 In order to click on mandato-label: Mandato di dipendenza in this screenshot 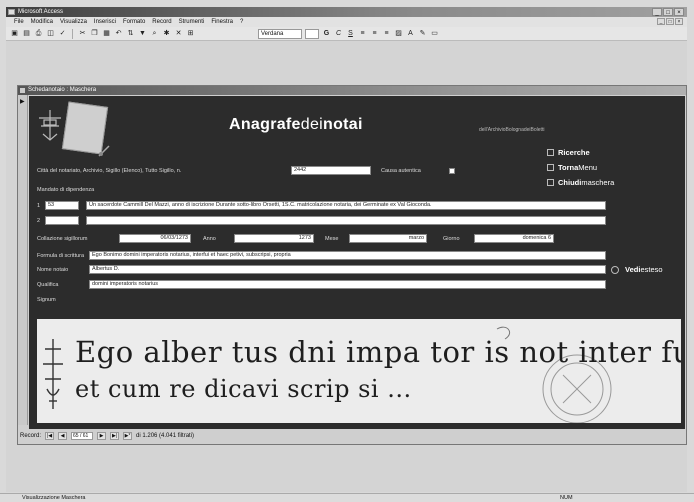, I will do `click(66, 190)`.